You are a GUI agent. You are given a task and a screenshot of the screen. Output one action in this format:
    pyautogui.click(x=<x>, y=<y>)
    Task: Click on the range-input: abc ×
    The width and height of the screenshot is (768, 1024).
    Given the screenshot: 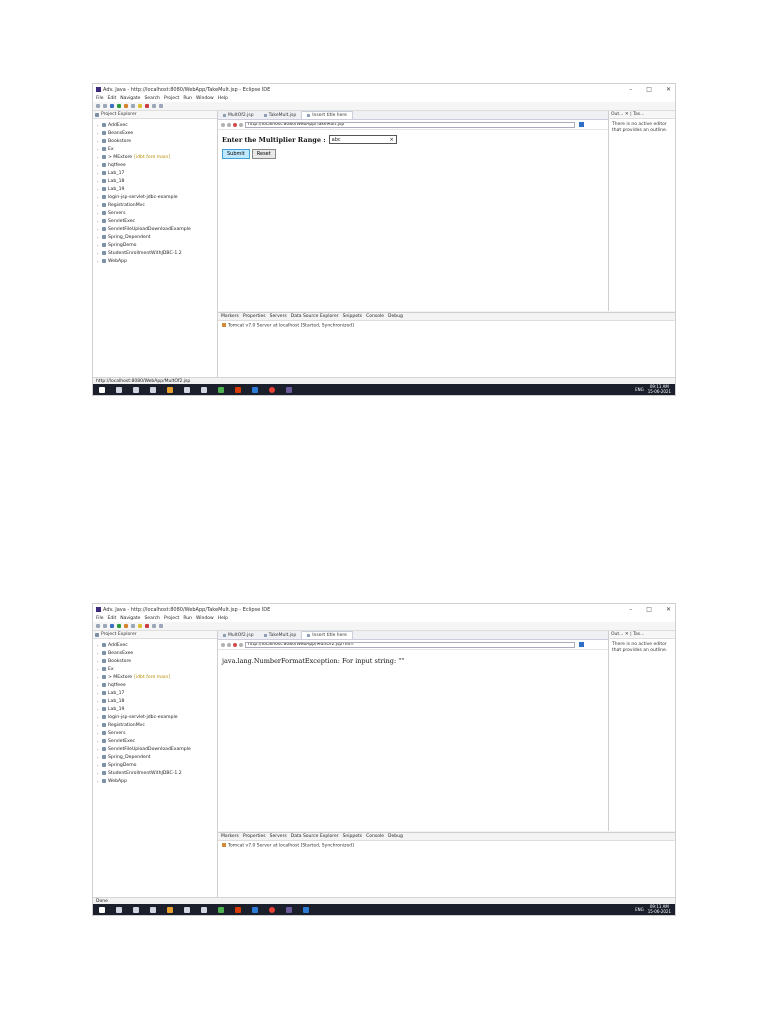 What is the action you would take?
    pyautogui.click(x=362, y=139)
    